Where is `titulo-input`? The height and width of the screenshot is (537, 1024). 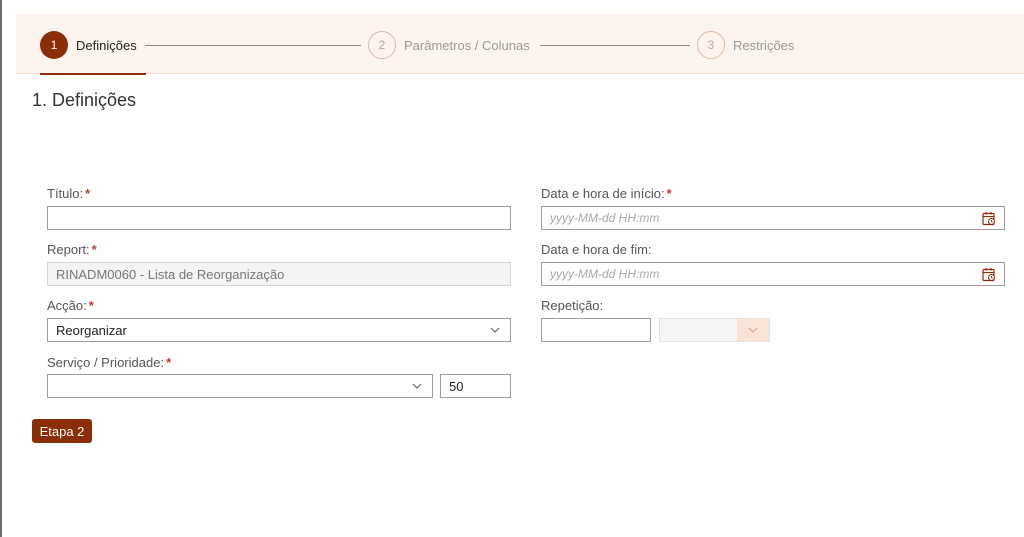
titulo-input is located at coordinates (279, 218).